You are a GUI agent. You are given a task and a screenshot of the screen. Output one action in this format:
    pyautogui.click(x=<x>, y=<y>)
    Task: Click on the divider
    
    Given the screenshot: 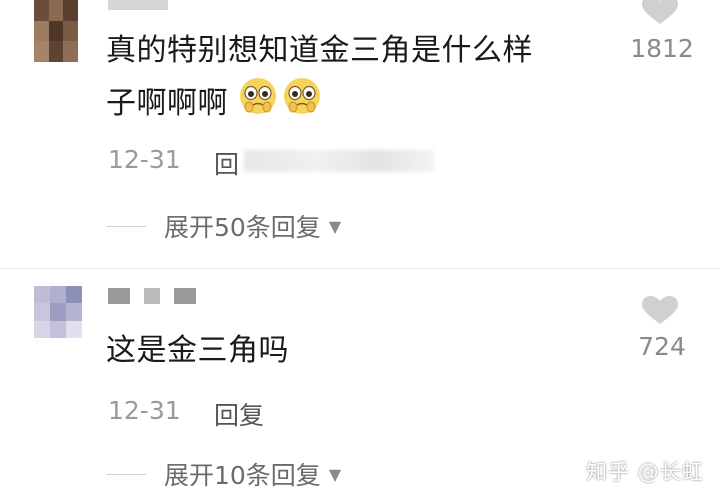 What is the action you would take?
    pyautogui.click(x=360, y=268)
    